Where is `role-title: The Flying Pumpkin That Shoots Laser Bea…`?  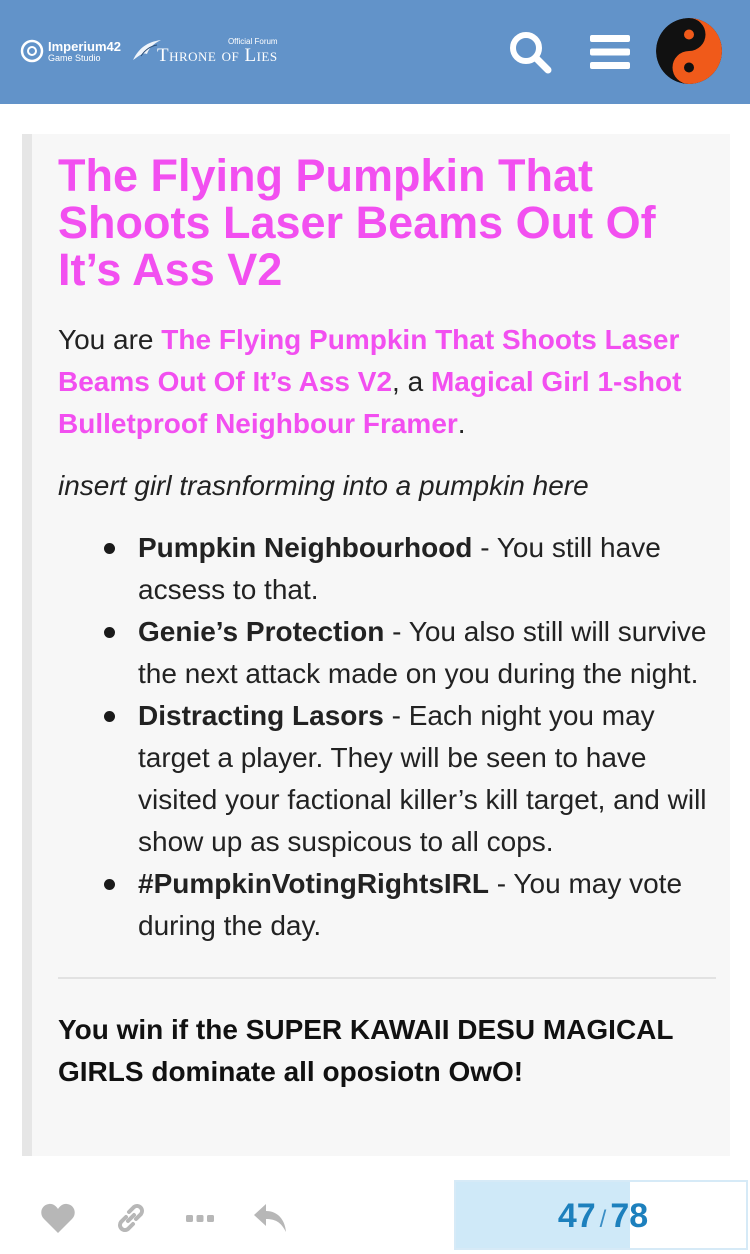
role-title: The Flying Pumpkin That Shoots Laser Bea… is located at coordinates (357, 222).